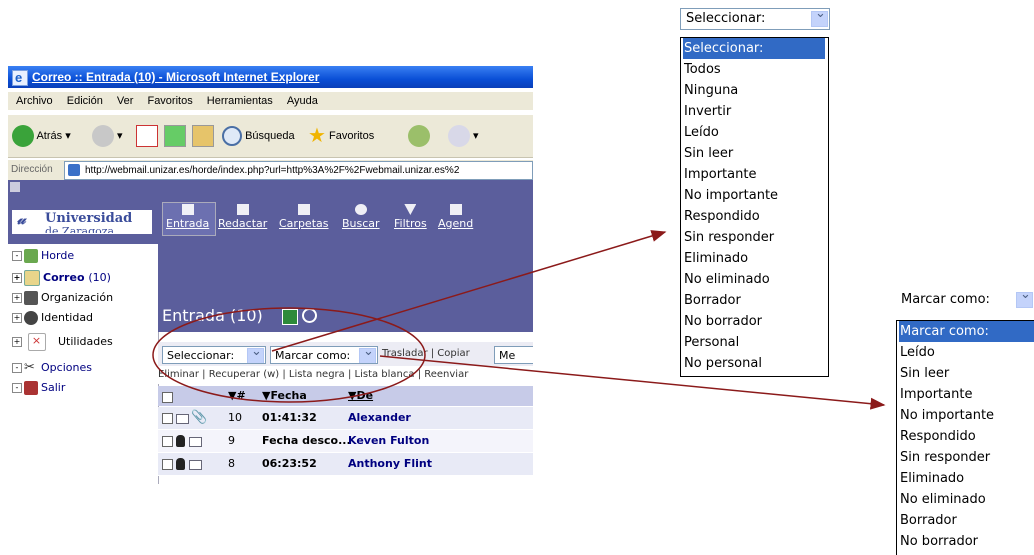 This screenshot has height=555, width=1034. Describe the element at coordinates (469, 291) in the screenshot. I see `select-callout-arrow` at that location.